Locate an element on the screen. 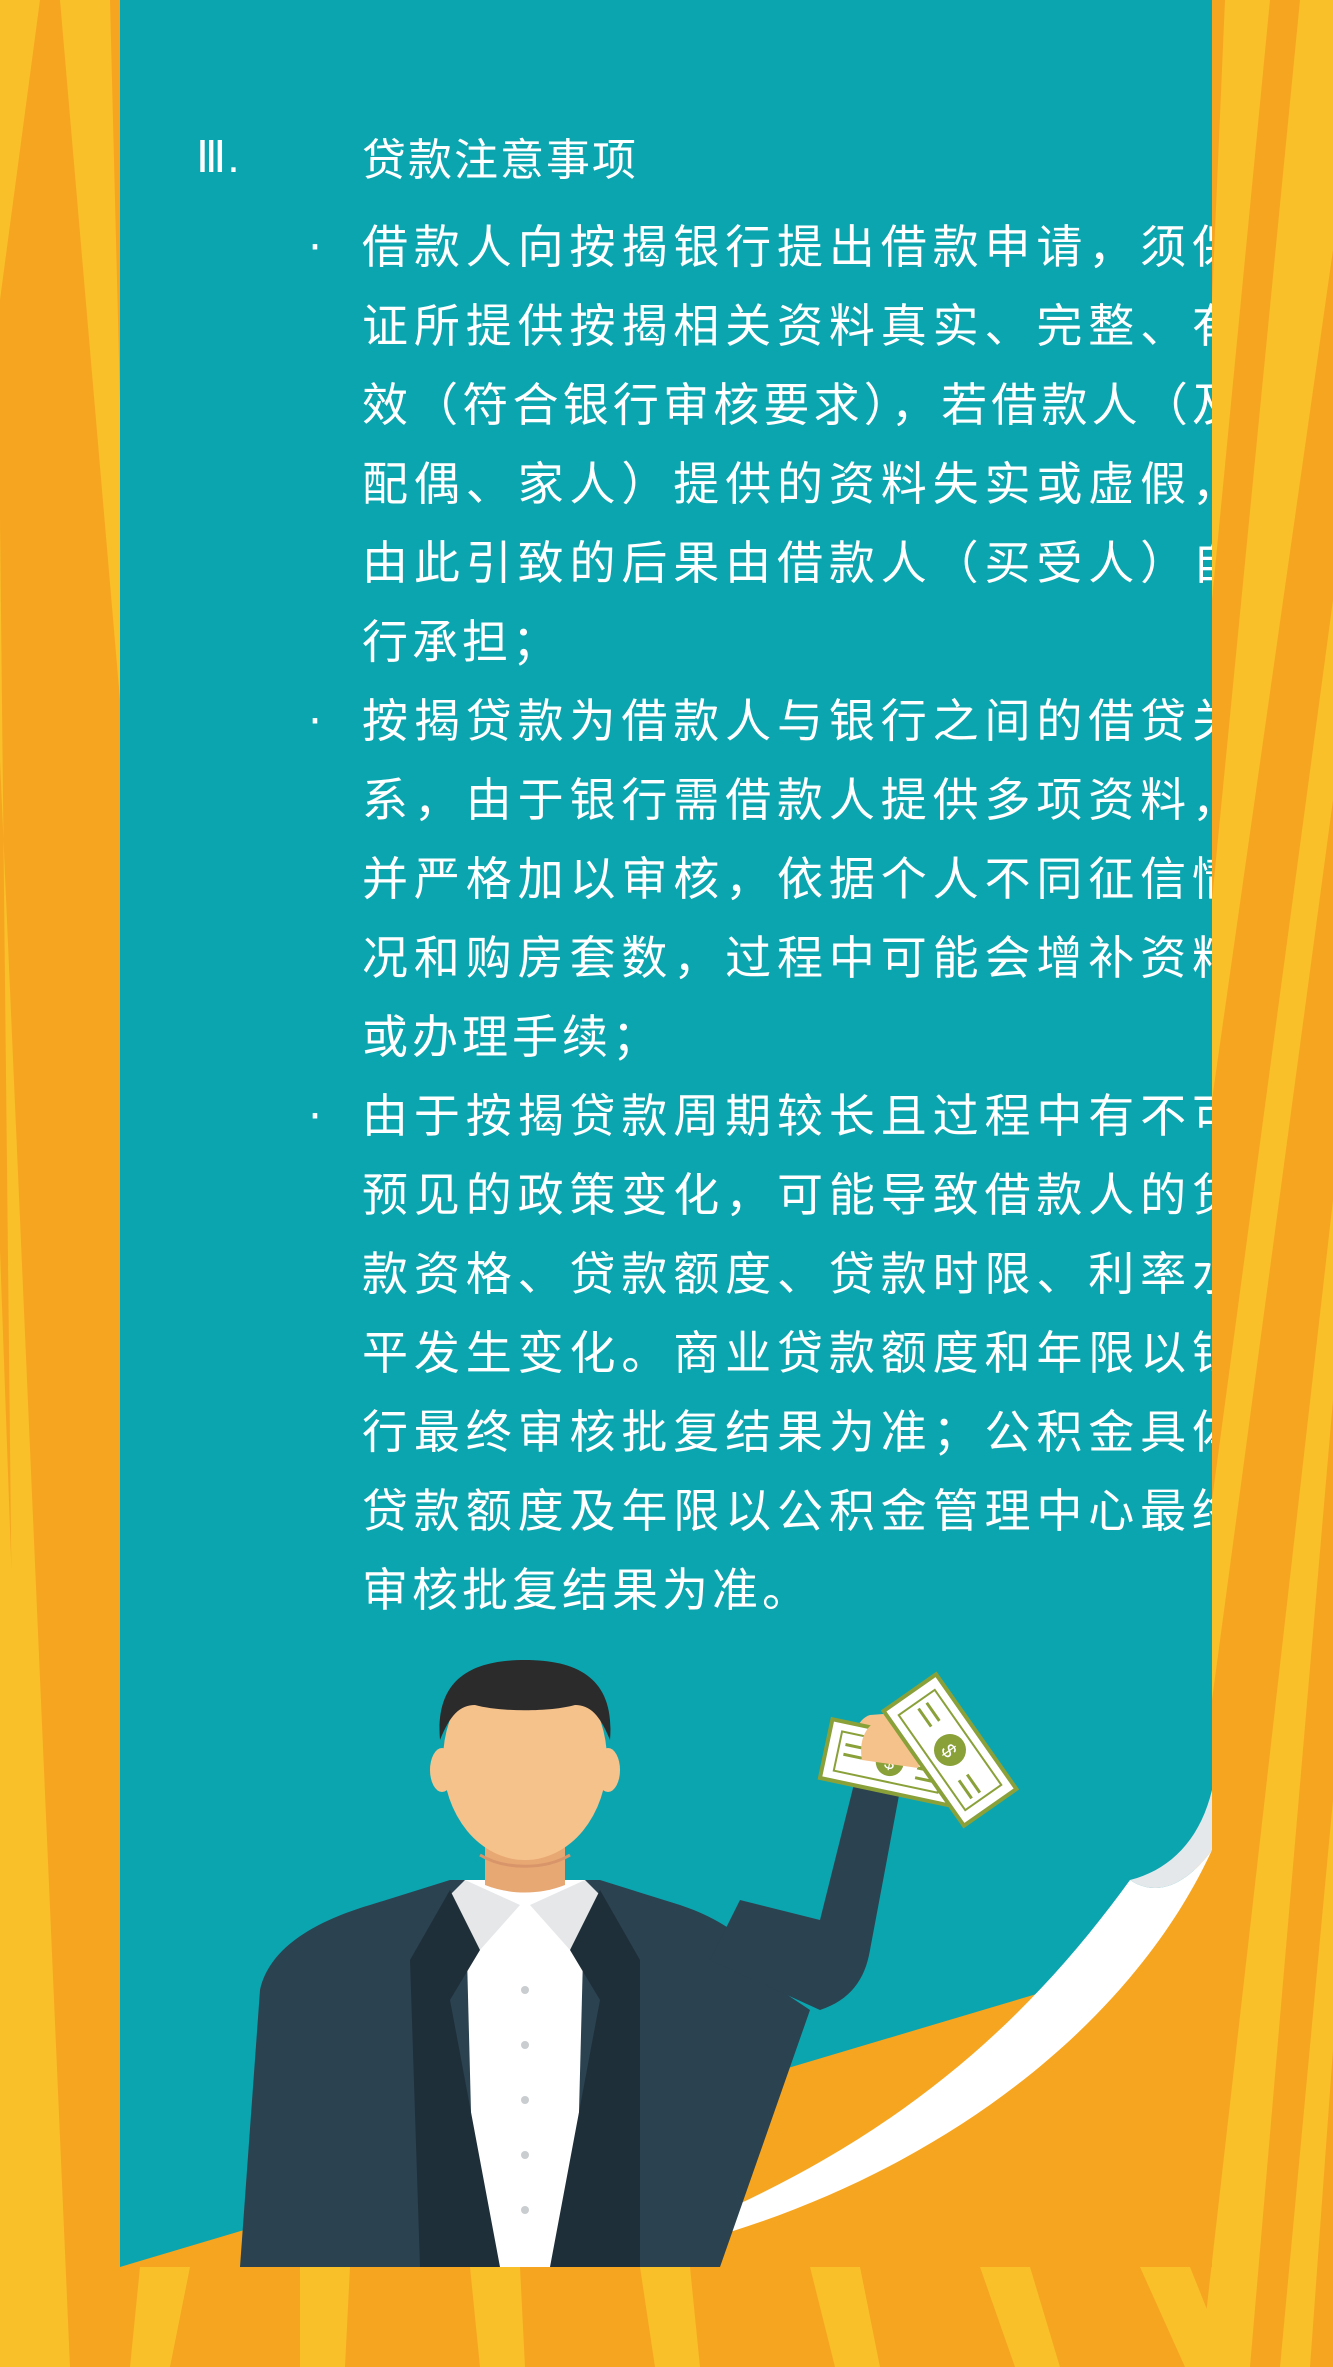  businessman-icon is located at coordinates (582, 1963).